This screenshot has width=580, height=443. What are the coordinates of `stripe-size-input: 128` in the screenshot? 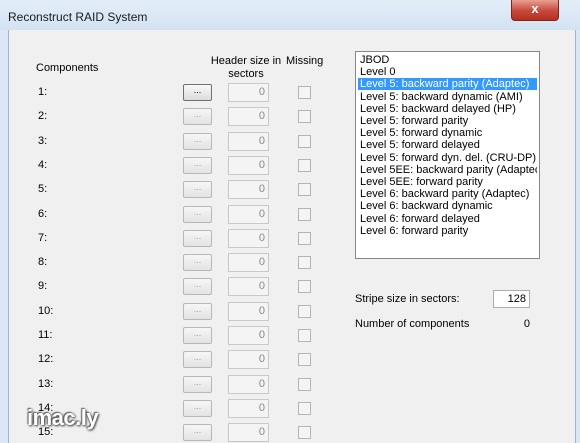 It's located at (511, 299).